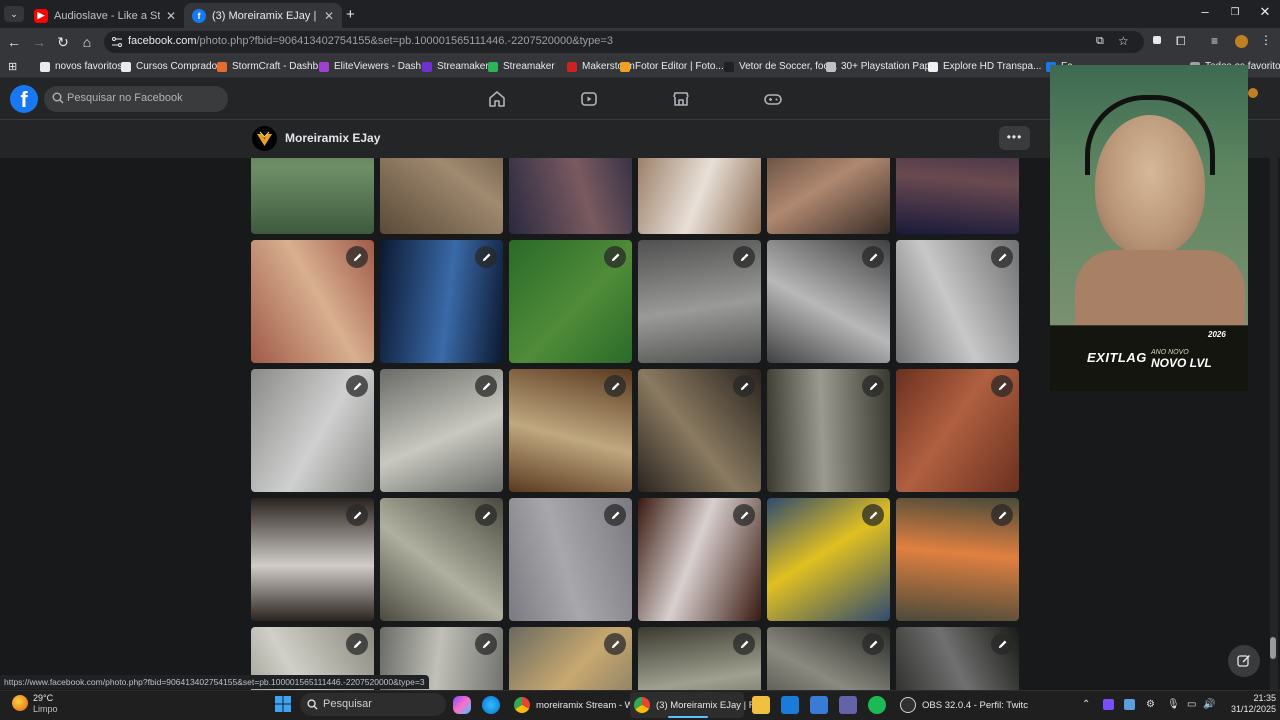  I want to click on microphone-icon: 🎙, so click(1173, 704).